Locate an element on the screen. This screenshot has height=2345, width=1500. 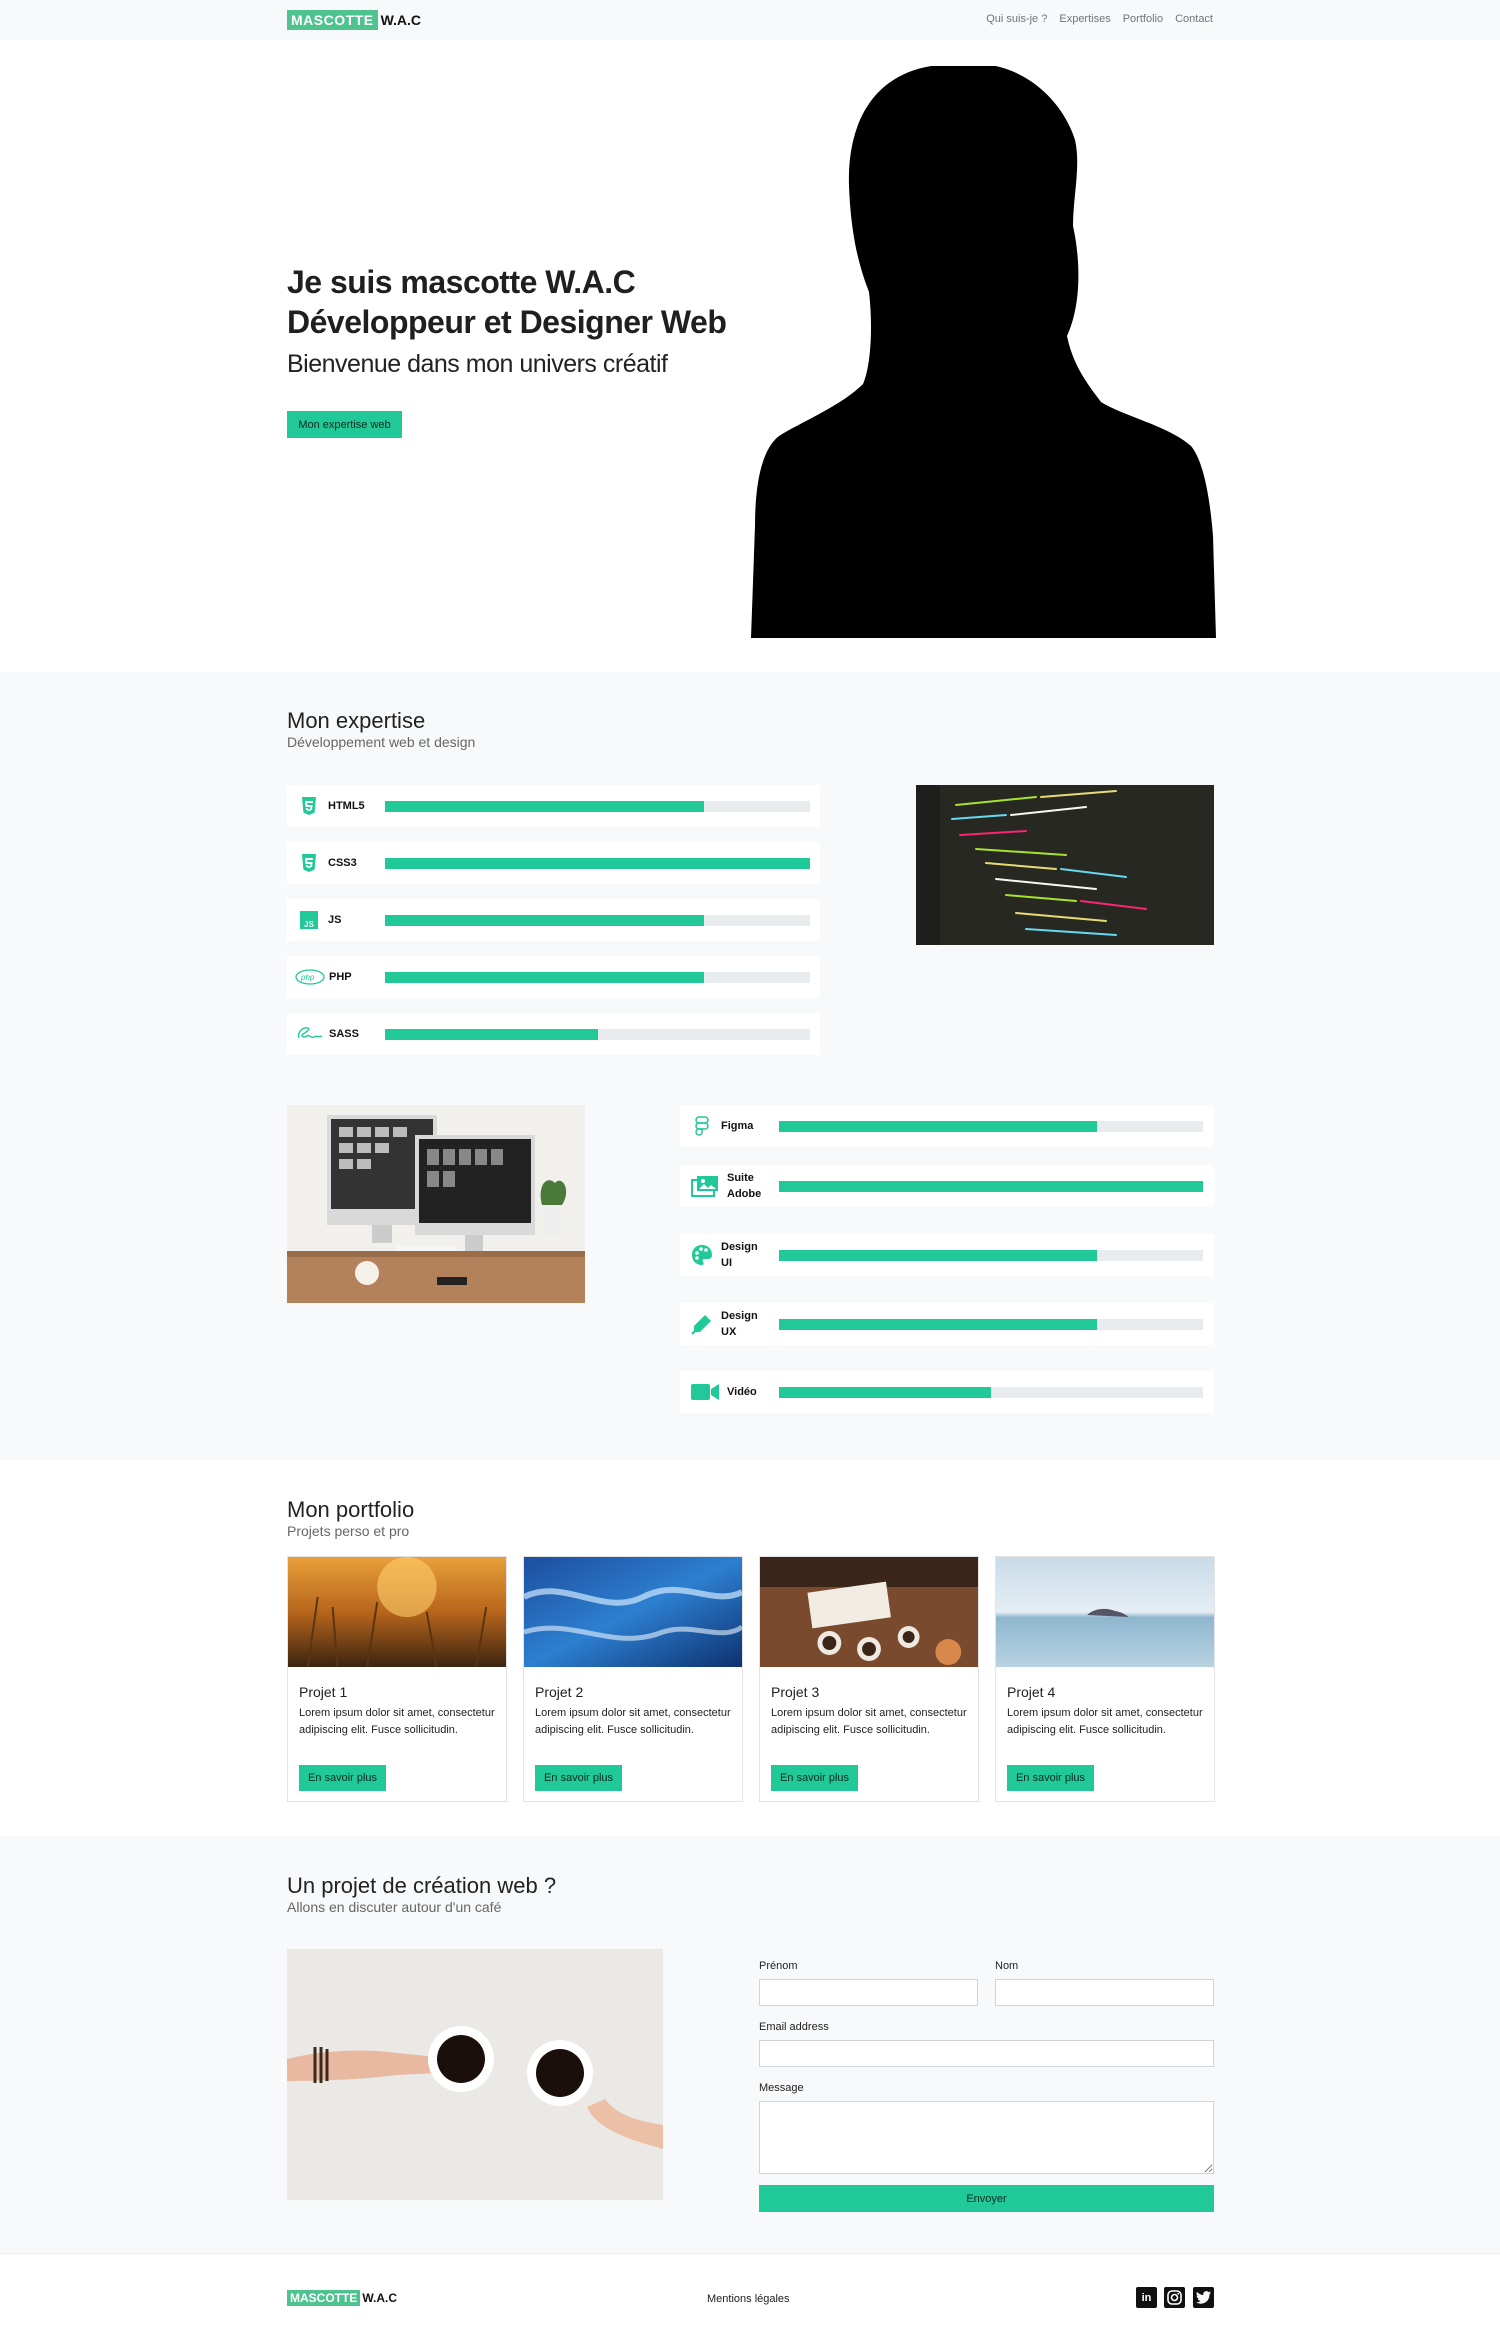
lastname-input is located at coordinates (1104, 1992).